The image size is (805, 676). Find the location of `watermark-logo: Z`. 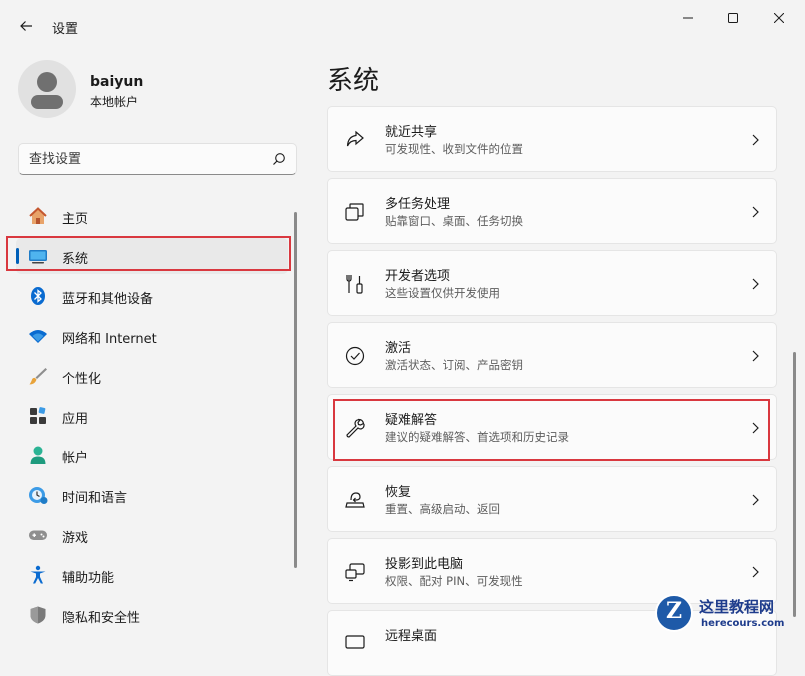

watermark-logo: Z is located at coordinates (674, 613).